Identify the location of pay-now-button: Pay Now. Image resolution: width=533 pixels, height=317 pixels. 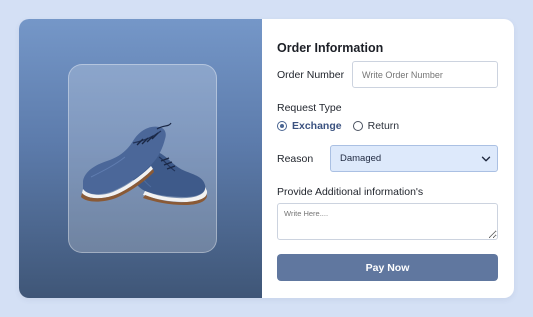
(387, 267).